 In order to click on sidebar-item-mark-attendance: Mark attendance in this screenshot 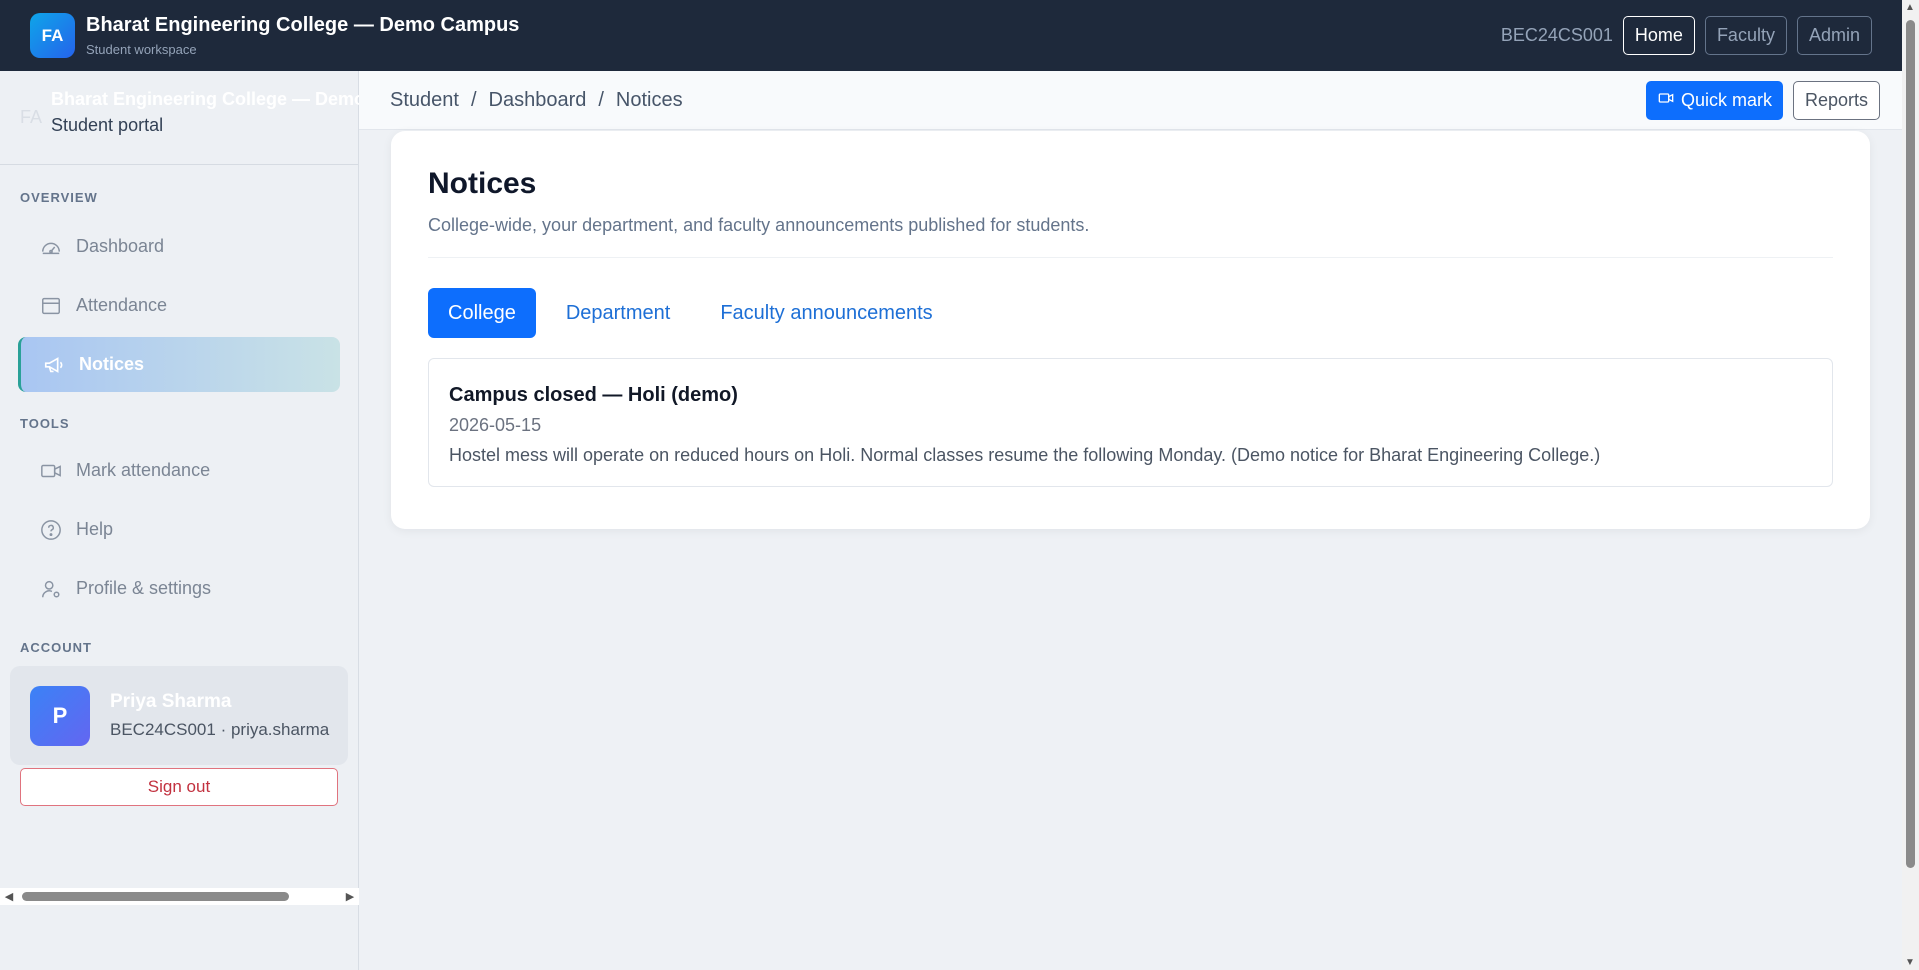, I will do `click(179, 470)`.